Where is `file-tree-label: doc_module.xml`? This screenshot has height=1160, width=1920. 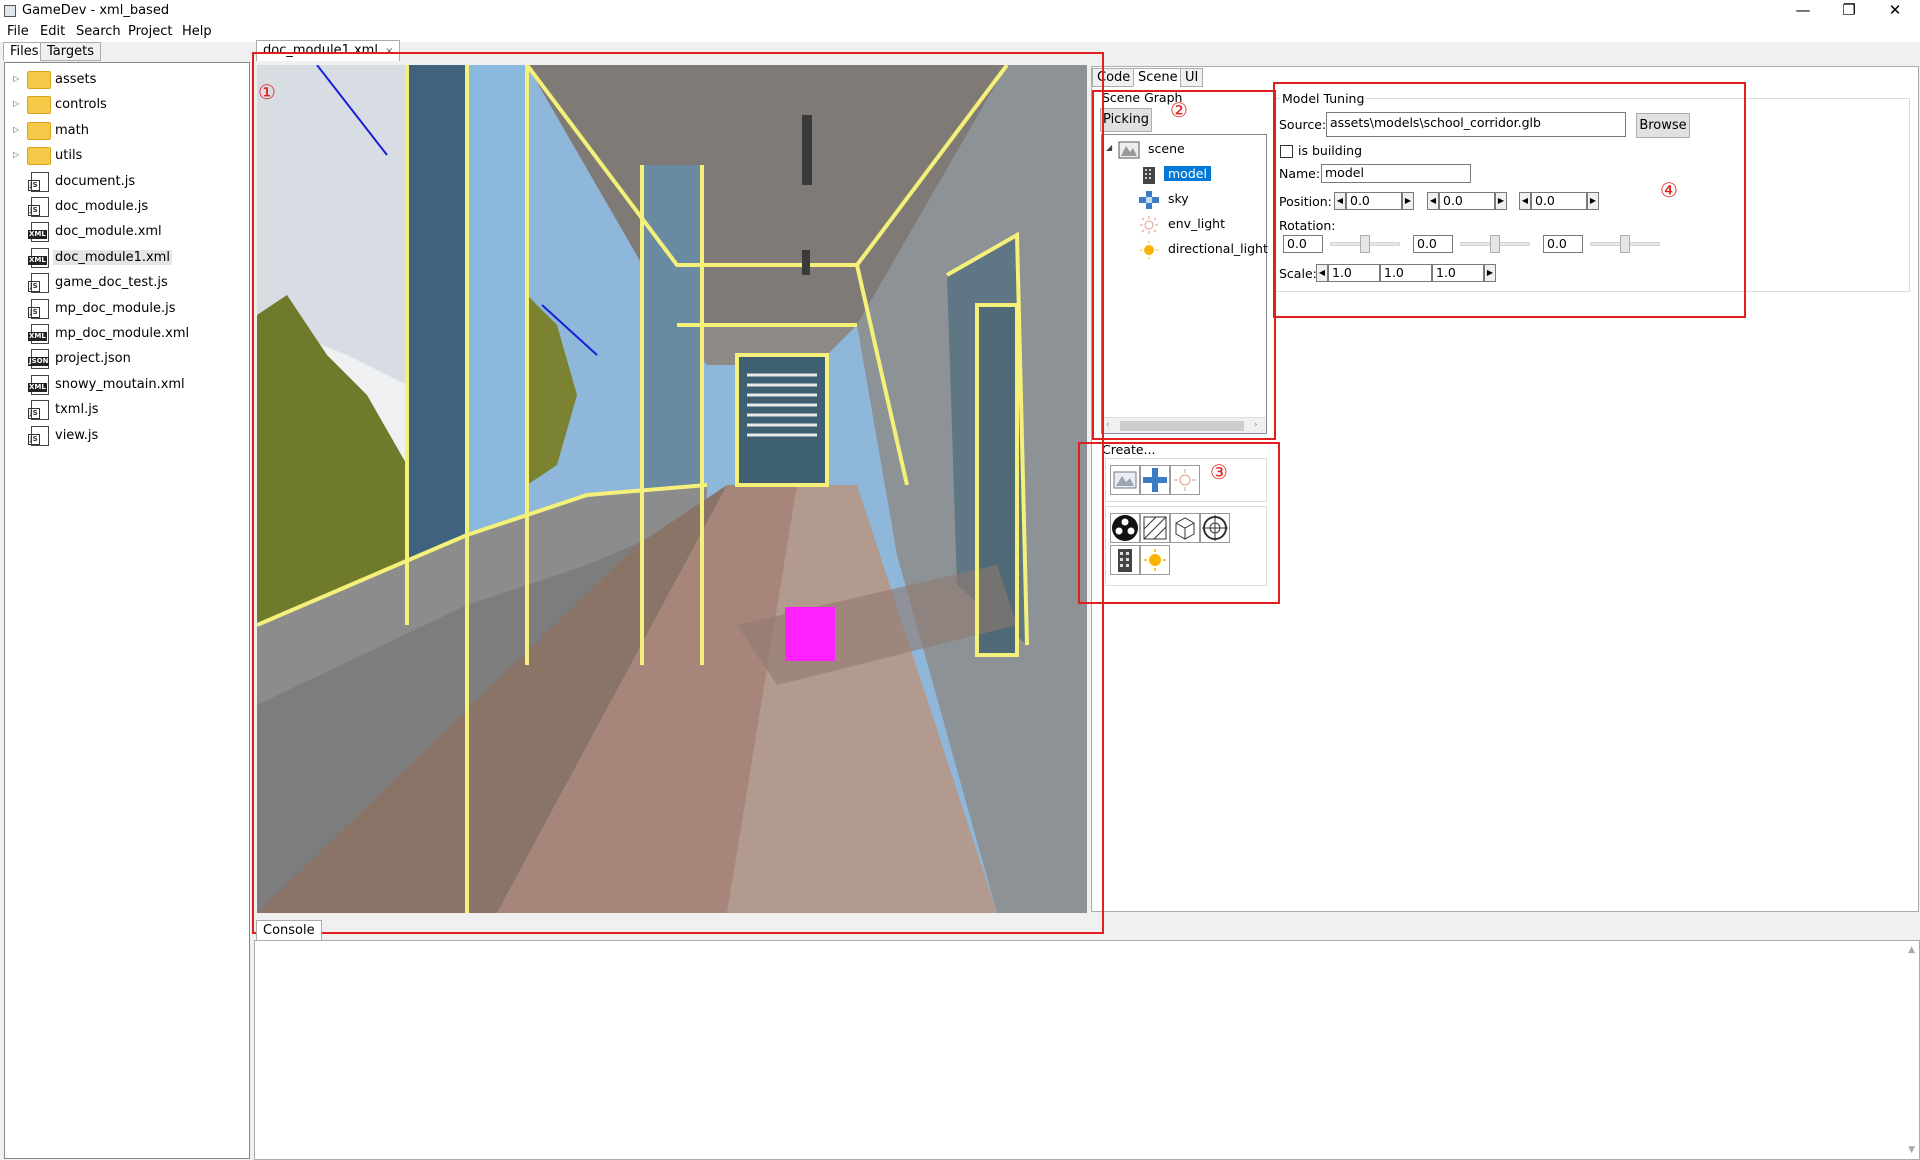 file-tree-label: doc_module.xml is located at coordinates (108, 232).